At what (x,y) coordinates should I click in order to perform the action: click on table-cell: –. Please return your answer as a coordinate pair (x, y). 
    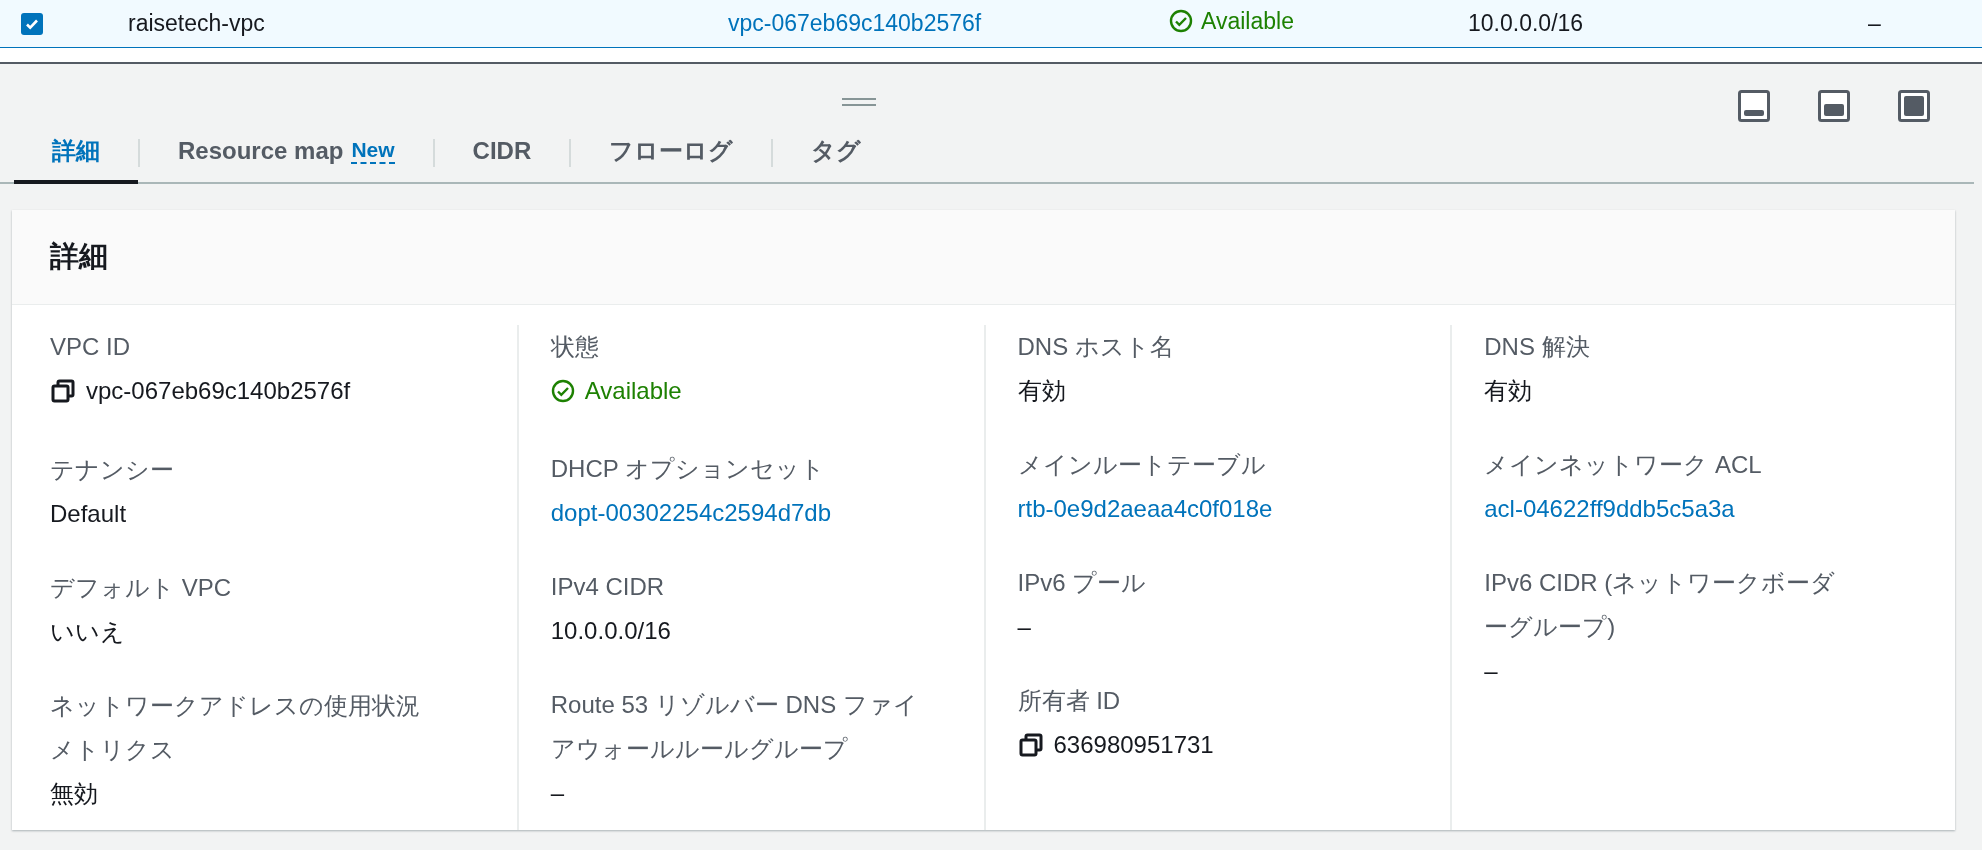
    Looking at the image, I should click on (1874, 23).